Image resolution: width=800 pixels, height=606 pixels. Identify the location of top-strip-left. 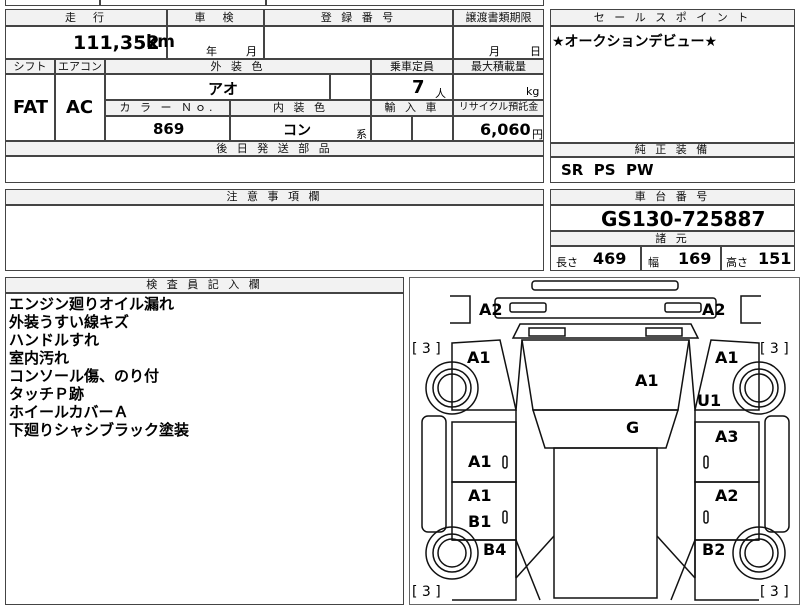
(52, 3).